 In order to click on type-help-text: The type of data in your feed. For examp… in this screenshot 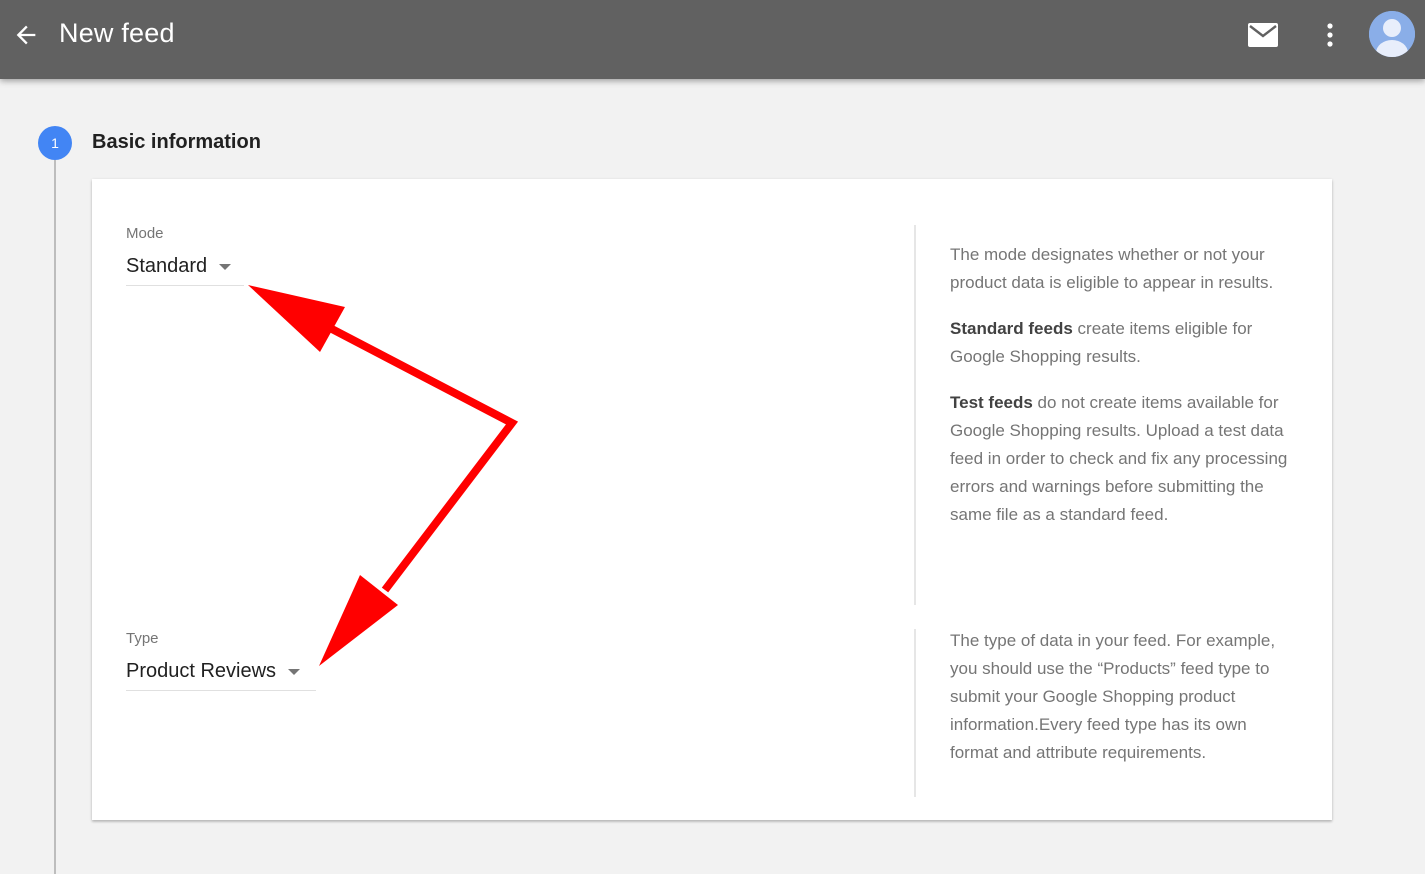, I will do `click(1120, 706)`.